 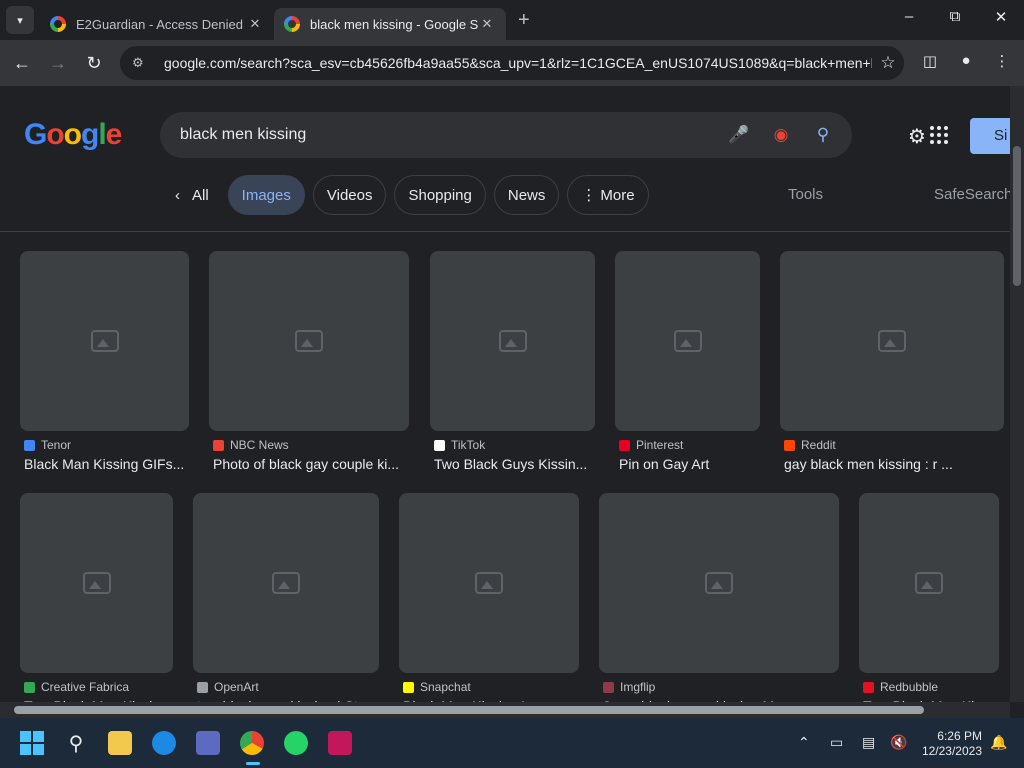 I want to click on reload-icon: ↻, so click(x=94, y=63).